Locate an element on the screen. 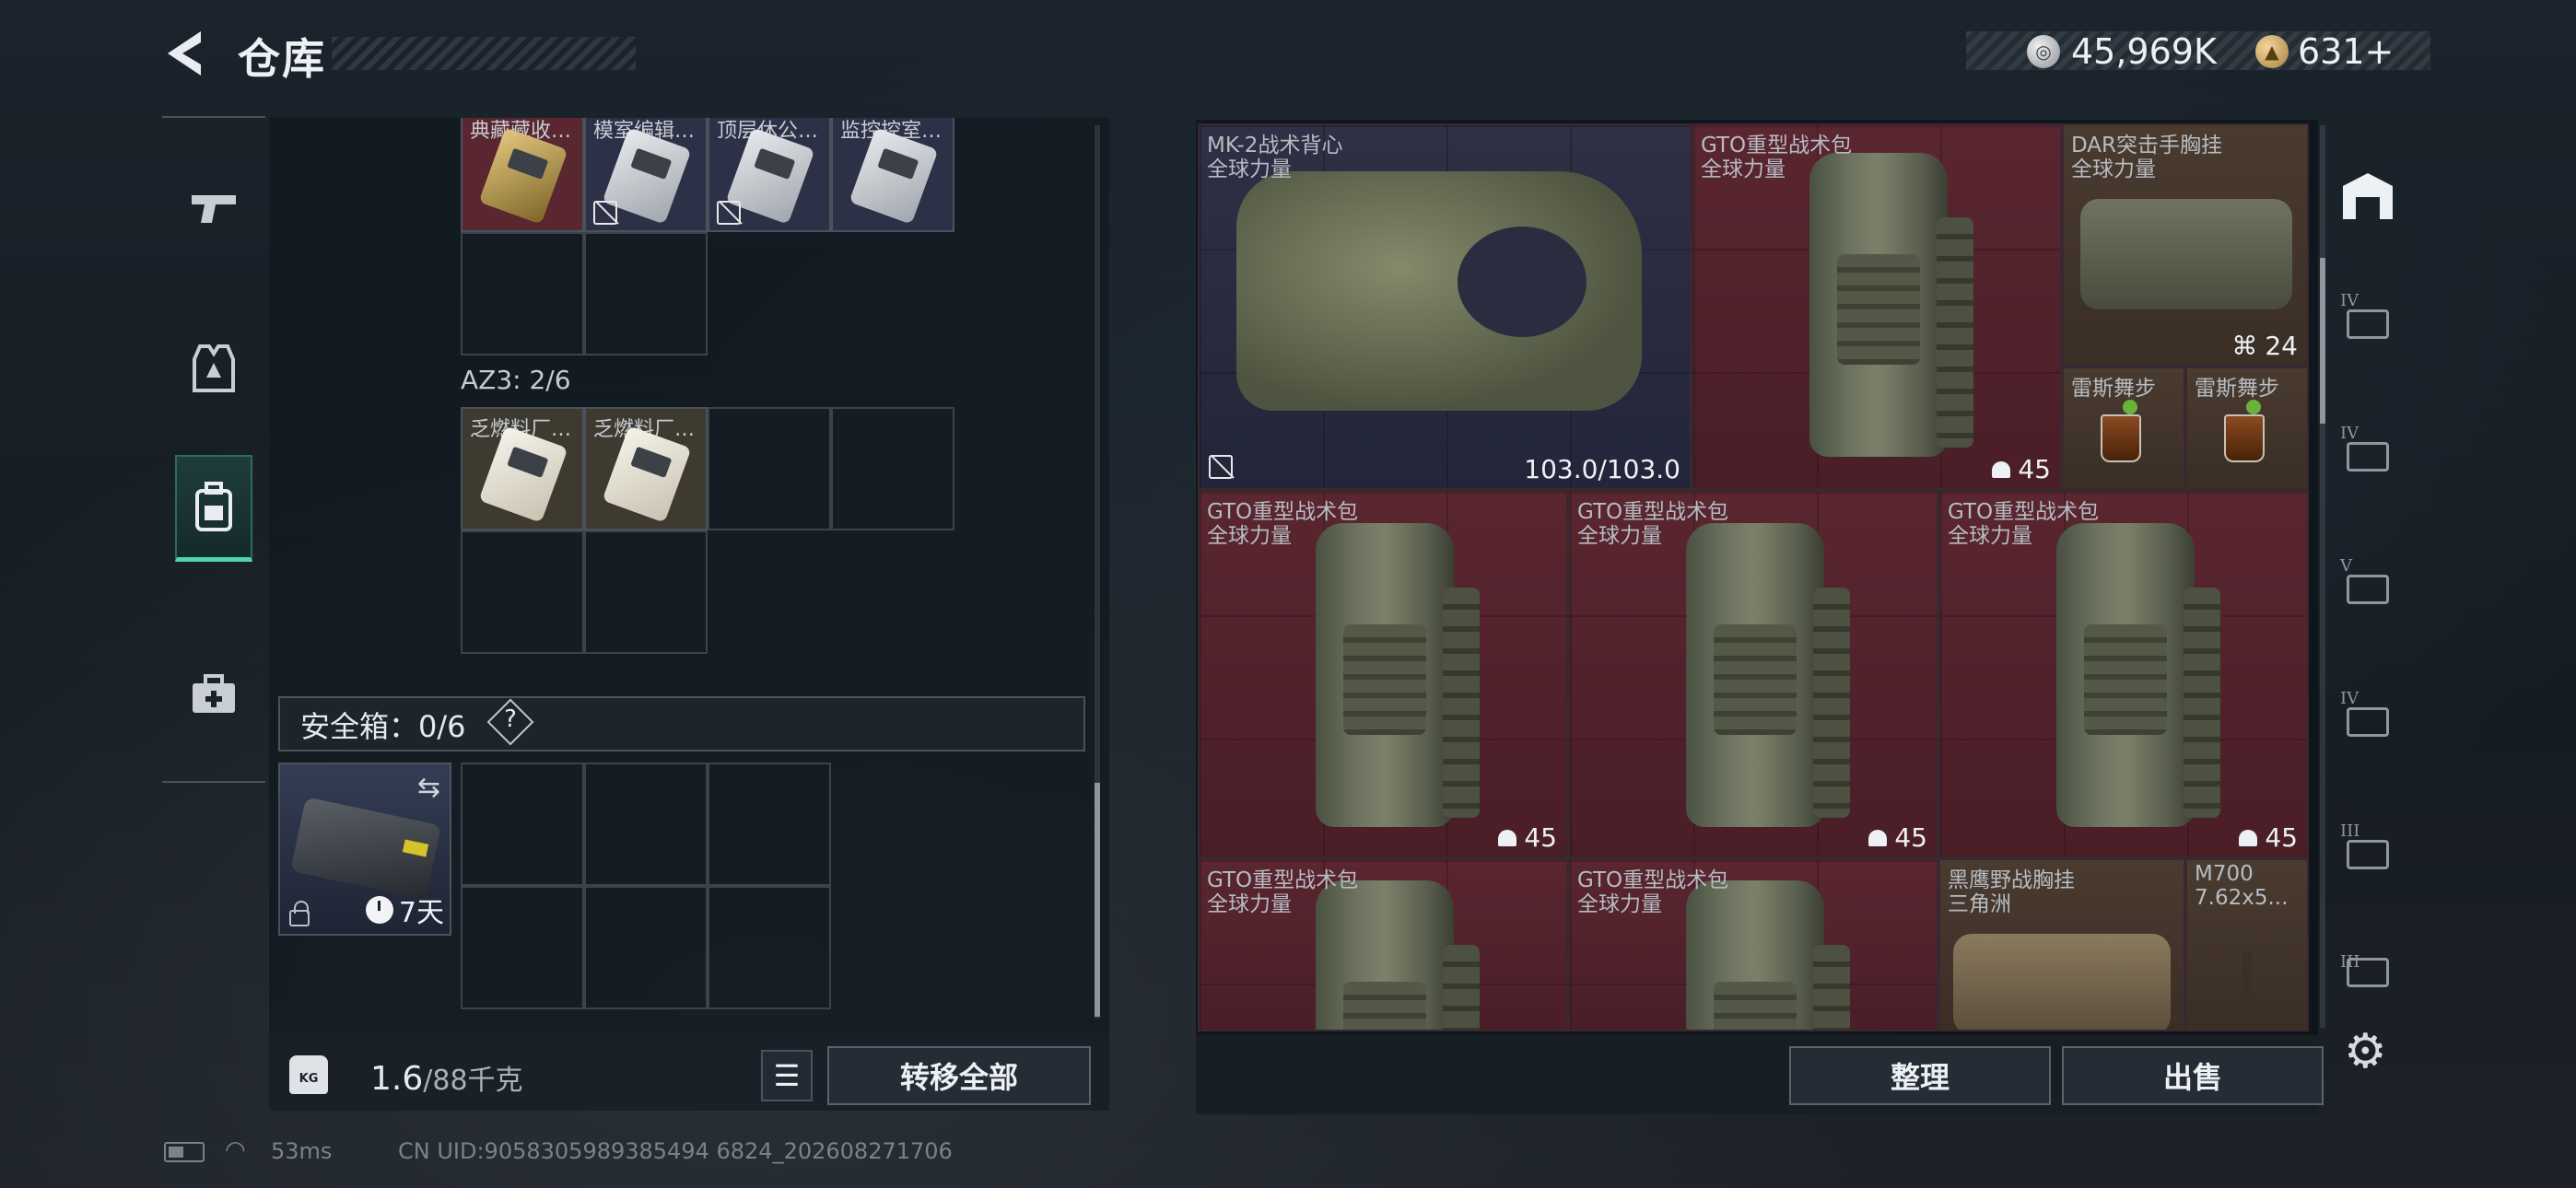  warehouse-icon is located at coordinates (2368, 196).